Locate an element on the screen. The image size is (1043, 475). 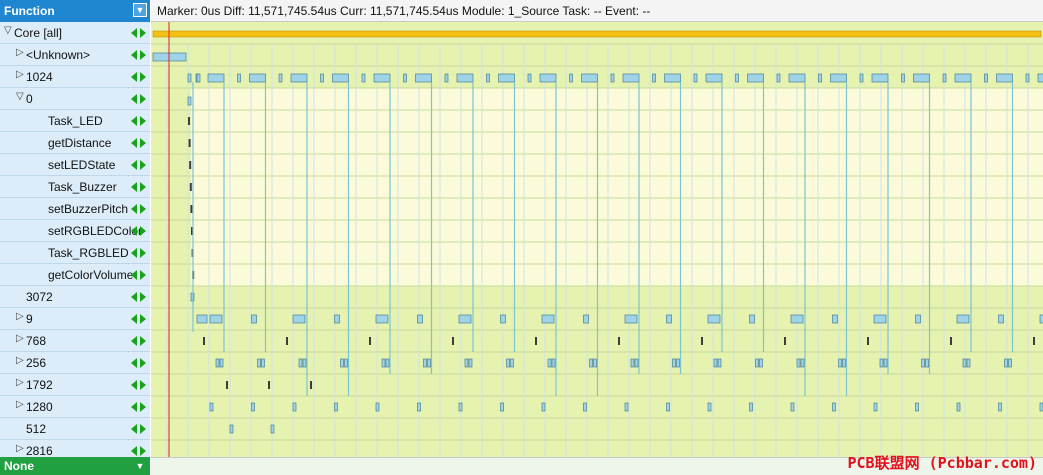
tree-row: 3072 is located at coordinates (75, 297).